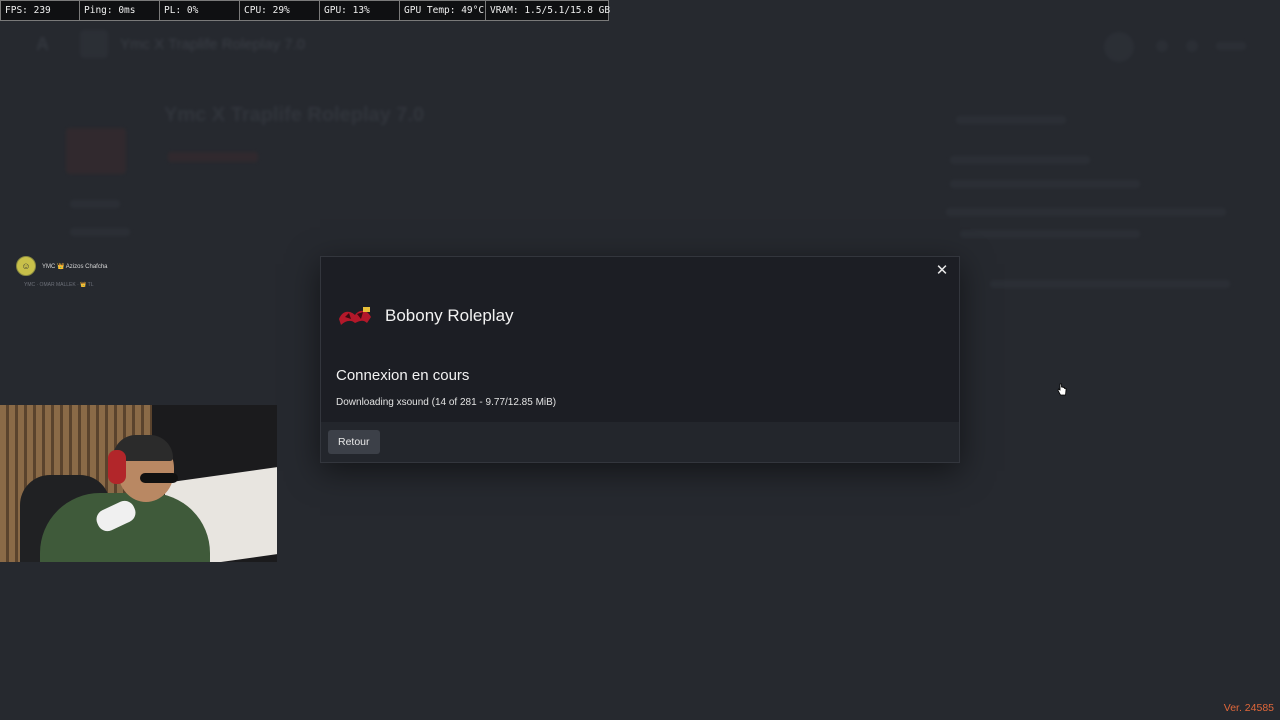 The height and width of the screenshot is (720, 1280). Describe the element at coordinates (355, 316) in the screenshot. I see `server-logo-icon` at that location.